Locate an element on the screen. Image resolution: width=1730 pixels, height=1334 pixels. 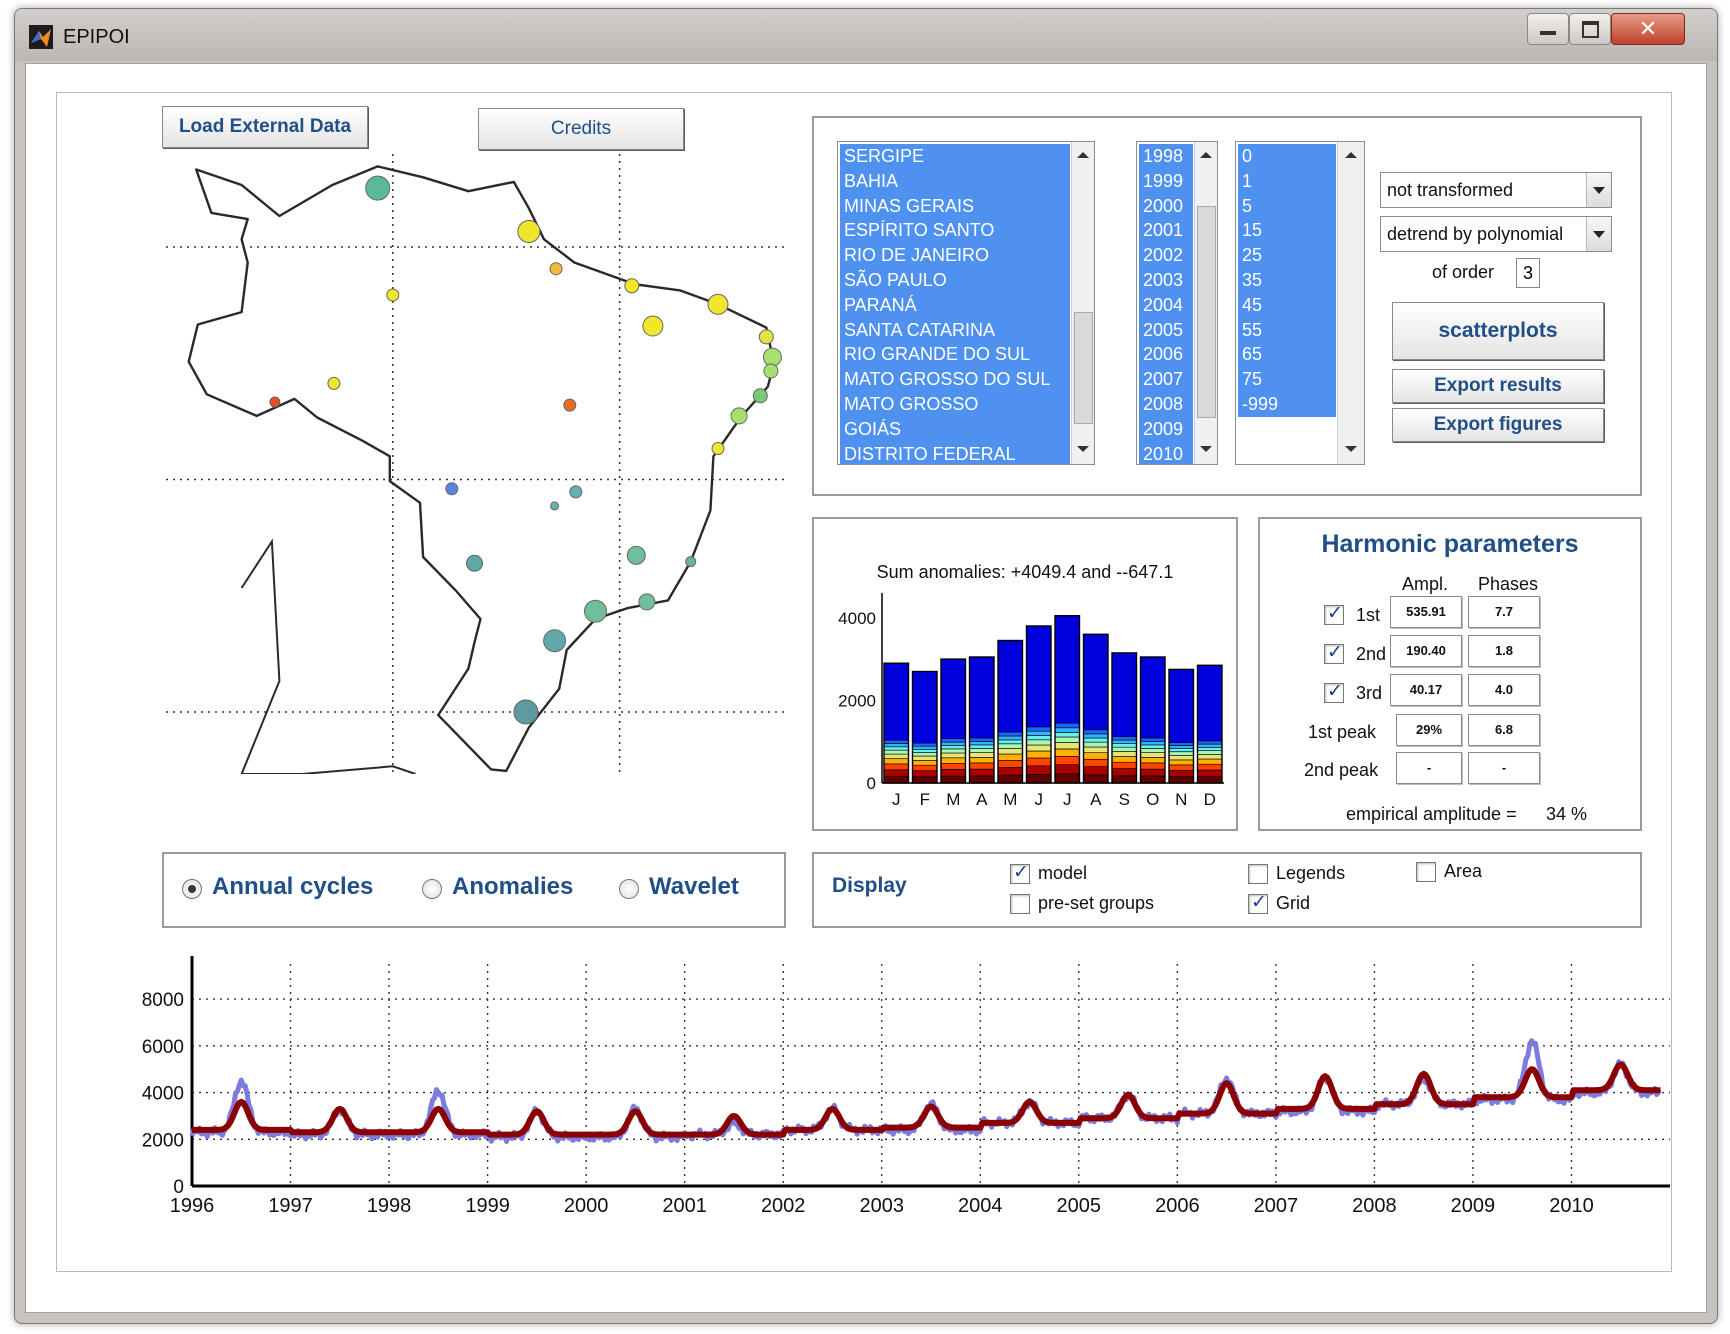
year-item: 2000 is located at coordinates (1166, 206).